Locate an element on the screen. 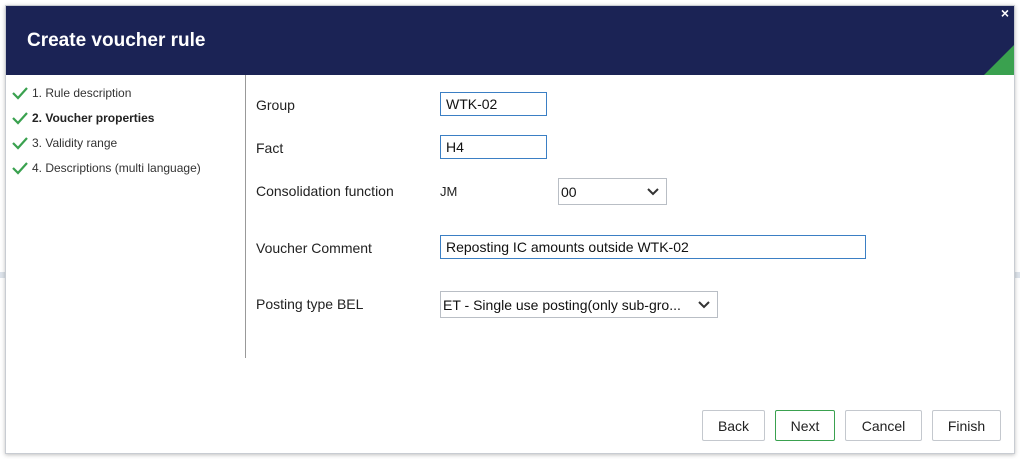  voucher-comment-label: Voucher Comment is located at coordinates (314, 248).